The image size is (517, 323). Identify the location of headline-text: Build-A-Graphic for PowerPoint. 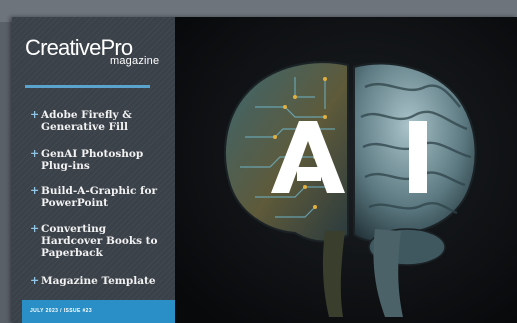
(99, 197).